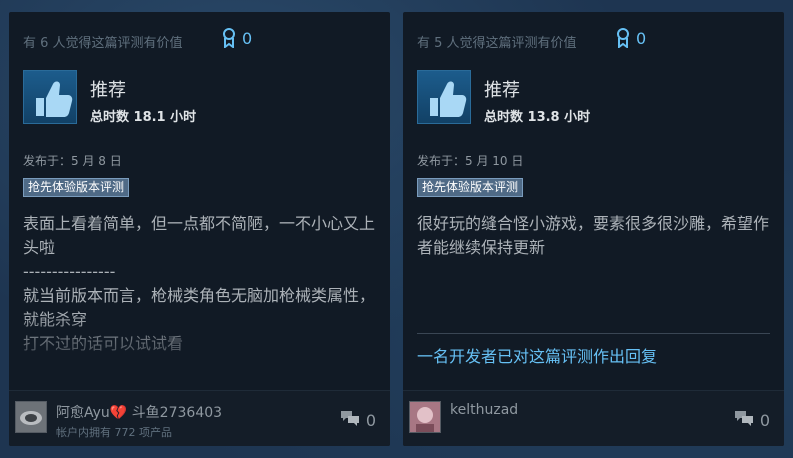 Image resolution: width=793 pixels, height=458 pixels. Describe the element at coordinates (497, 43) in the screenshot. I see `helpful-count: 有 5 人觉得这篇评测有价值` at that location.